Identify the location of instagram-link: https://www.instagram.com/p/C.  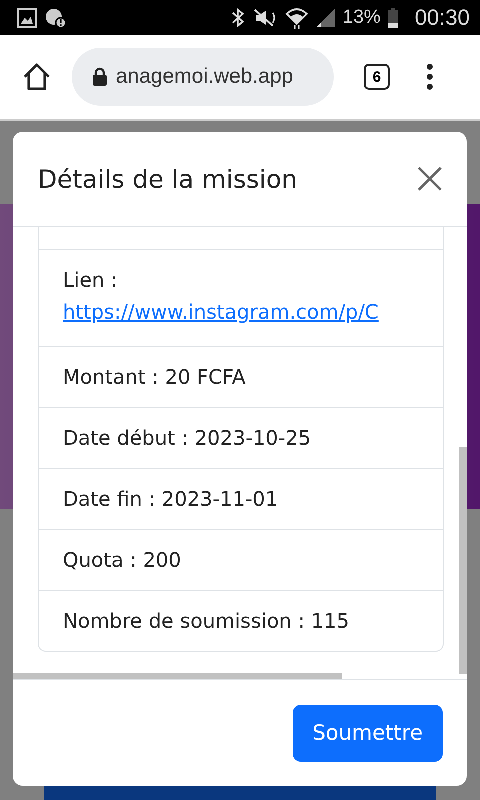
(241, 312).